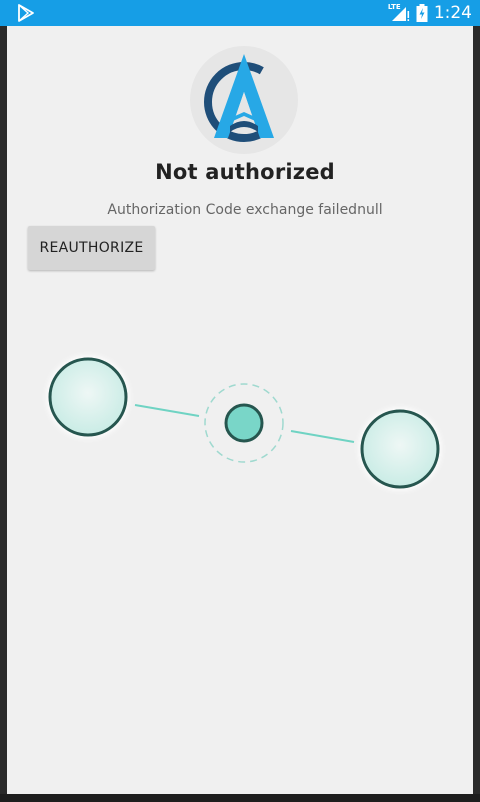  I want to click on right-node, so click(400, 449).